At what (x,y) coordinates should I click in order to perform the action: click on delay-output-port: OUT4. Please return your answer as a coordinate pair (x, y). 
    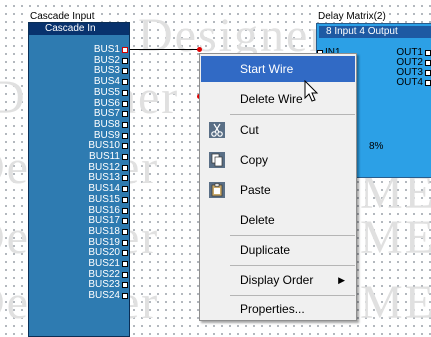
    Looking at the image, I should click on (413, 83).